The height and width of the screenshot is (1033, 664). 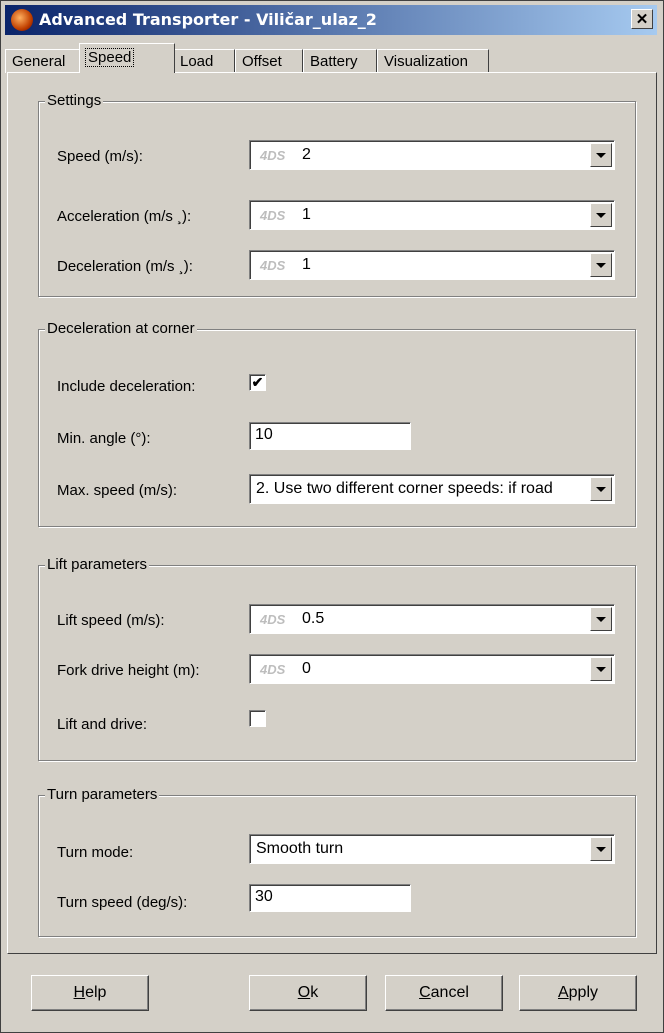 I want to click on deceleration-label: Deceleration (m/s ¸):, so click(x=125, y=266).